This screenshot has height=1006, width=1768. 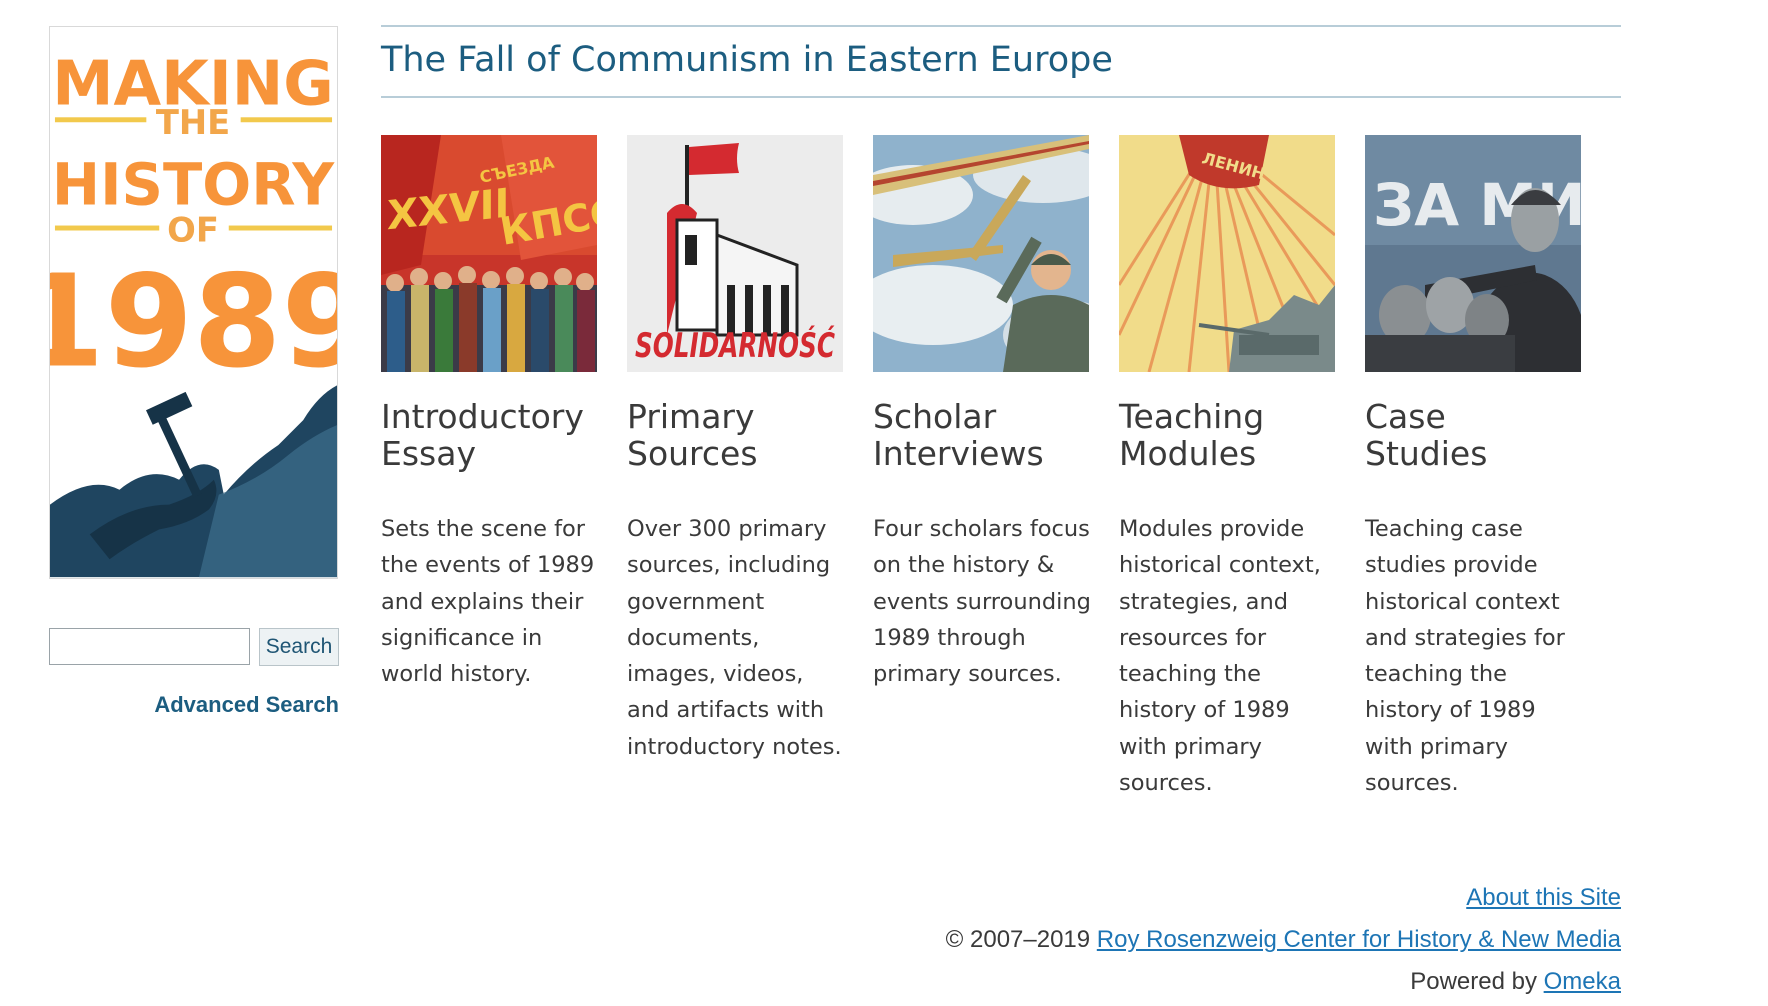 What do you see at coordinates (1001, 97) in the screenshot?
I see `title-bottom-divider` at bounding box center [1001, 97].